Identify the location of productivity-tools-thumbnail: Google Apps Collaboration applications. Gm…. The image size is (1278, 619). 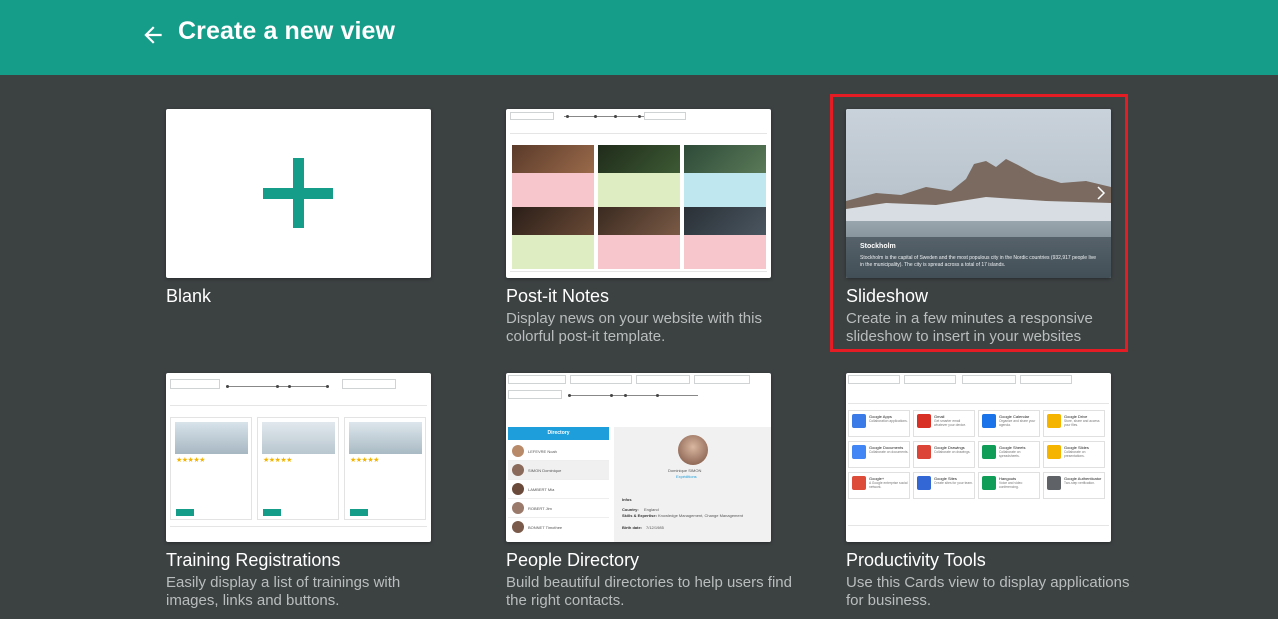
(978, 457).